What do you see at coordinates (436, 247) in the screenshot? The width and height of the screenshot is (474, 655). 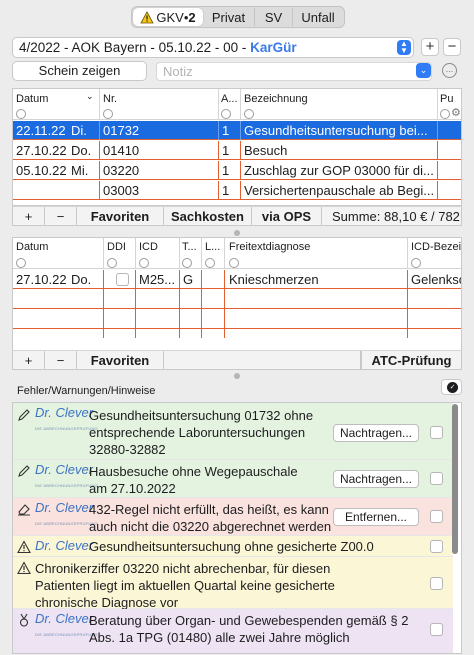 I see `col-icd-bezeichnung: ICD-Bezeic` at bounding box center [436, 247].